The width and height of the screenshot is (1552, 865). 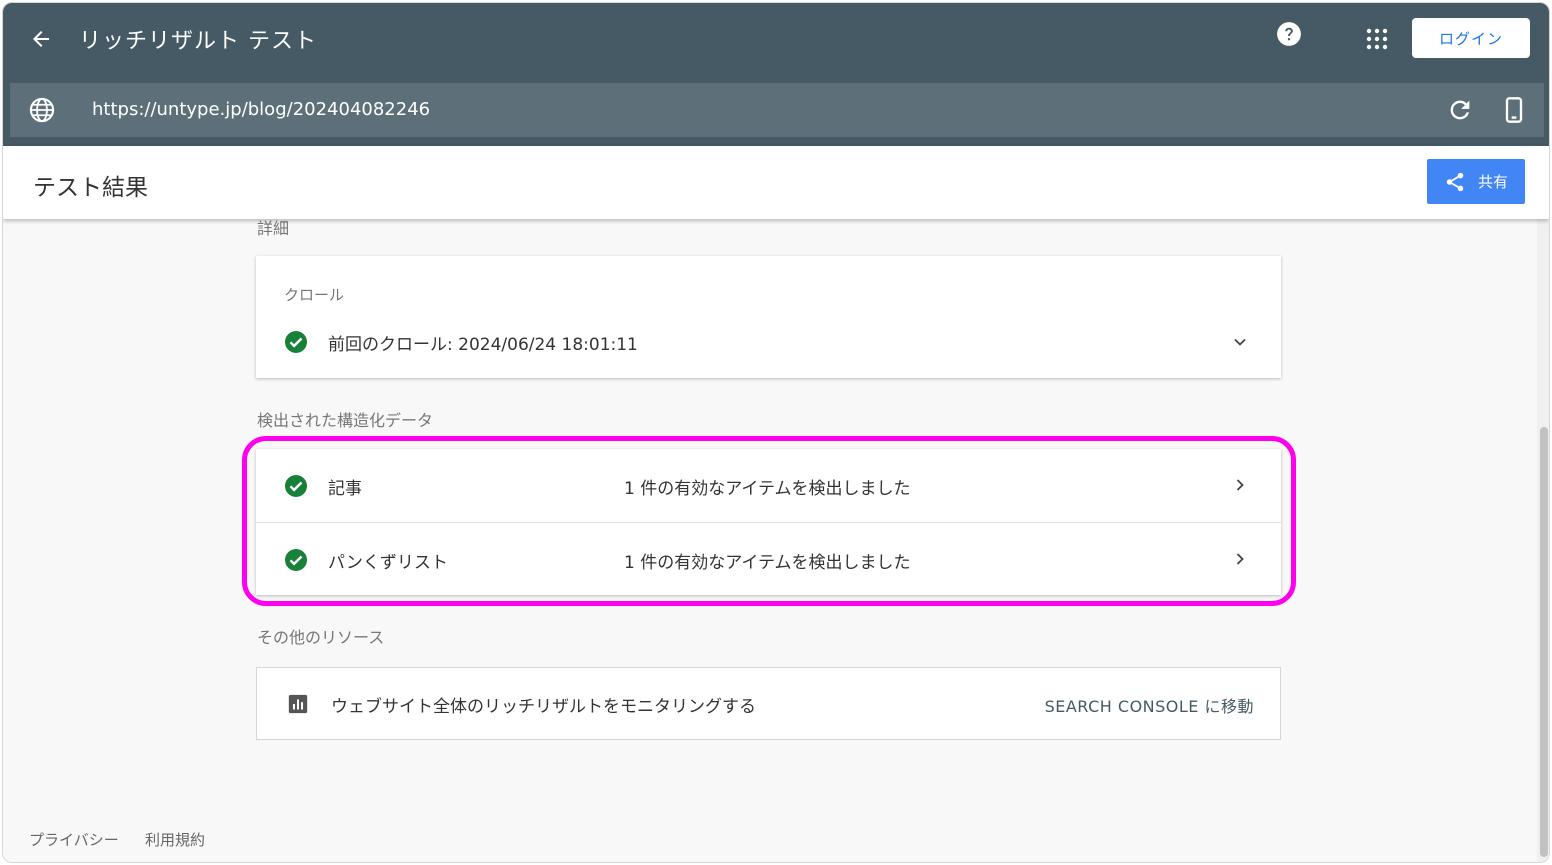 What do you see at coordinates (1240, 342) in the screenshot?
I see `chevron-down-icon` at bounding box center [1240, 342].